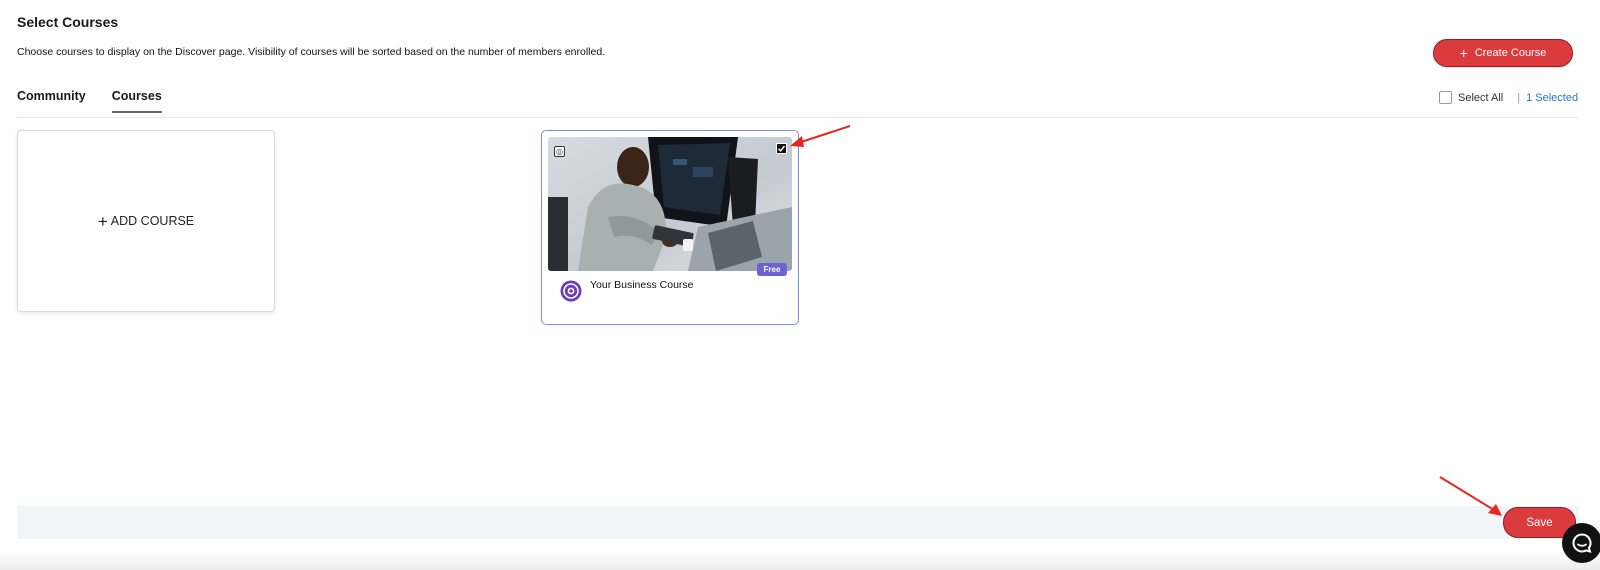  Describe the element at coordinates (798, 522) in the screenshot. I see `footer-bar` at that location.